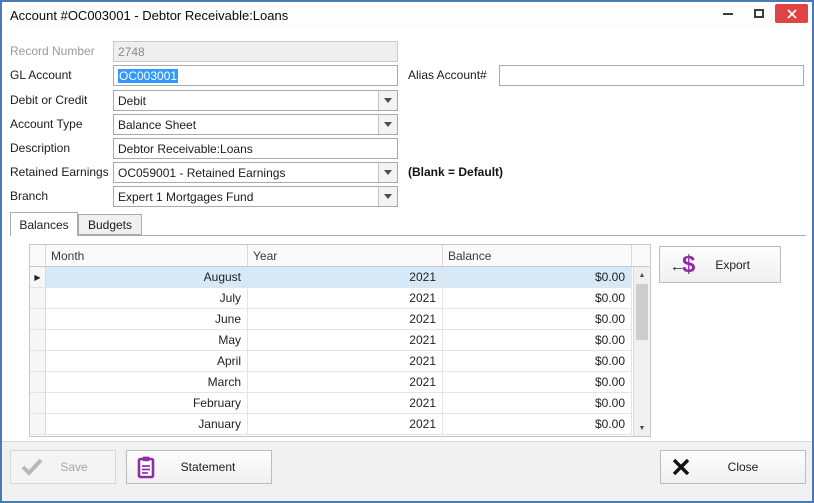  Describe the element at coordinates (147, 361) in the screenshot. I see `month-cell: April` at that location.